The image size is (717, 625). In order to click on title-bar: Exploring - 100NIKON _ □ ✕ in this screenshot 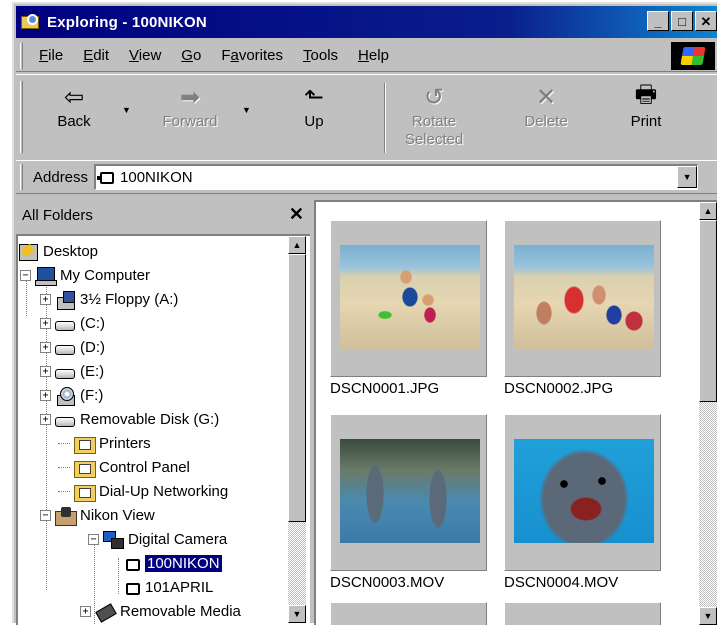, I will do `click(366, 22)`.